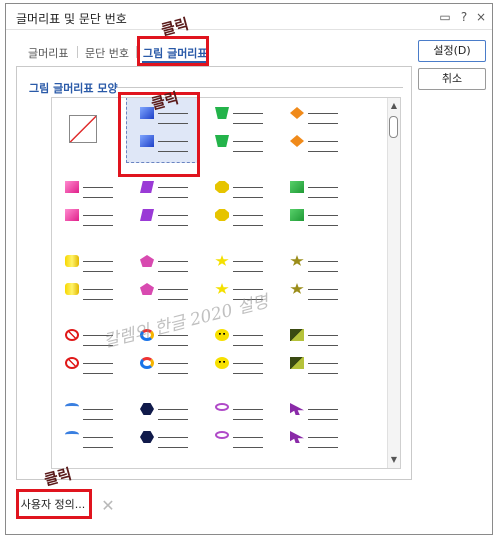 This screenshot has height=543, width=500. I want to click on bullet-option-green-trapezoid, so click(238, 131).